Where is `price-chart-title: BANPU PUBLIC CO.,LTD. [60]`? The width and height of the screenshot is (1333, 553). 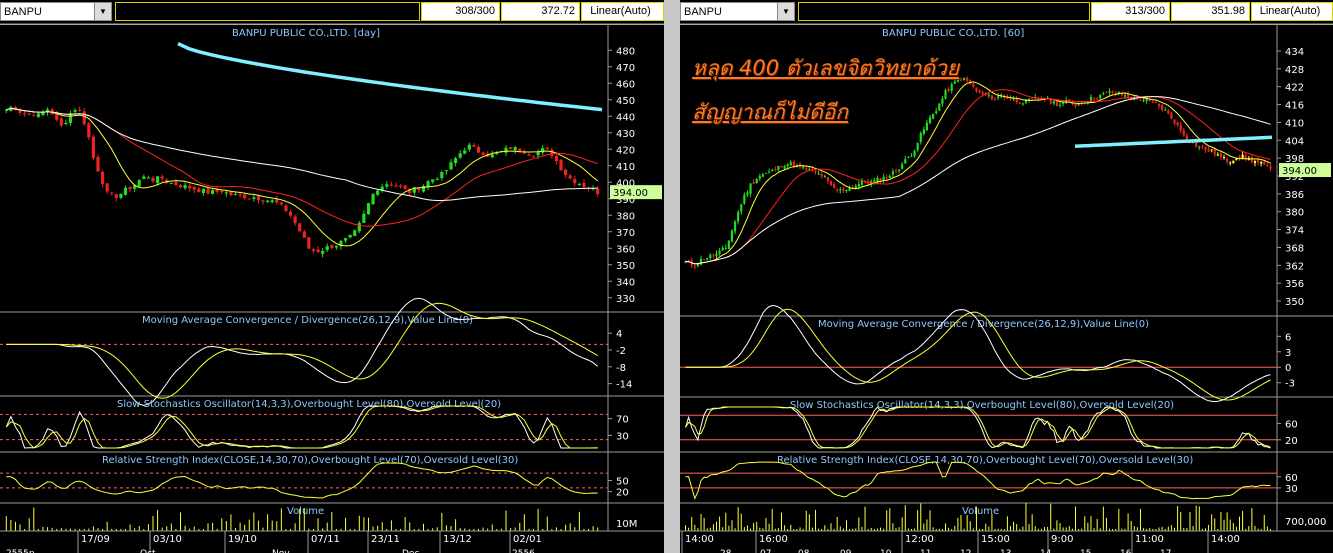 price-chart-title: BANPU PUBLIC CO.,LTD. [60] is located at coordinates (953, 33).